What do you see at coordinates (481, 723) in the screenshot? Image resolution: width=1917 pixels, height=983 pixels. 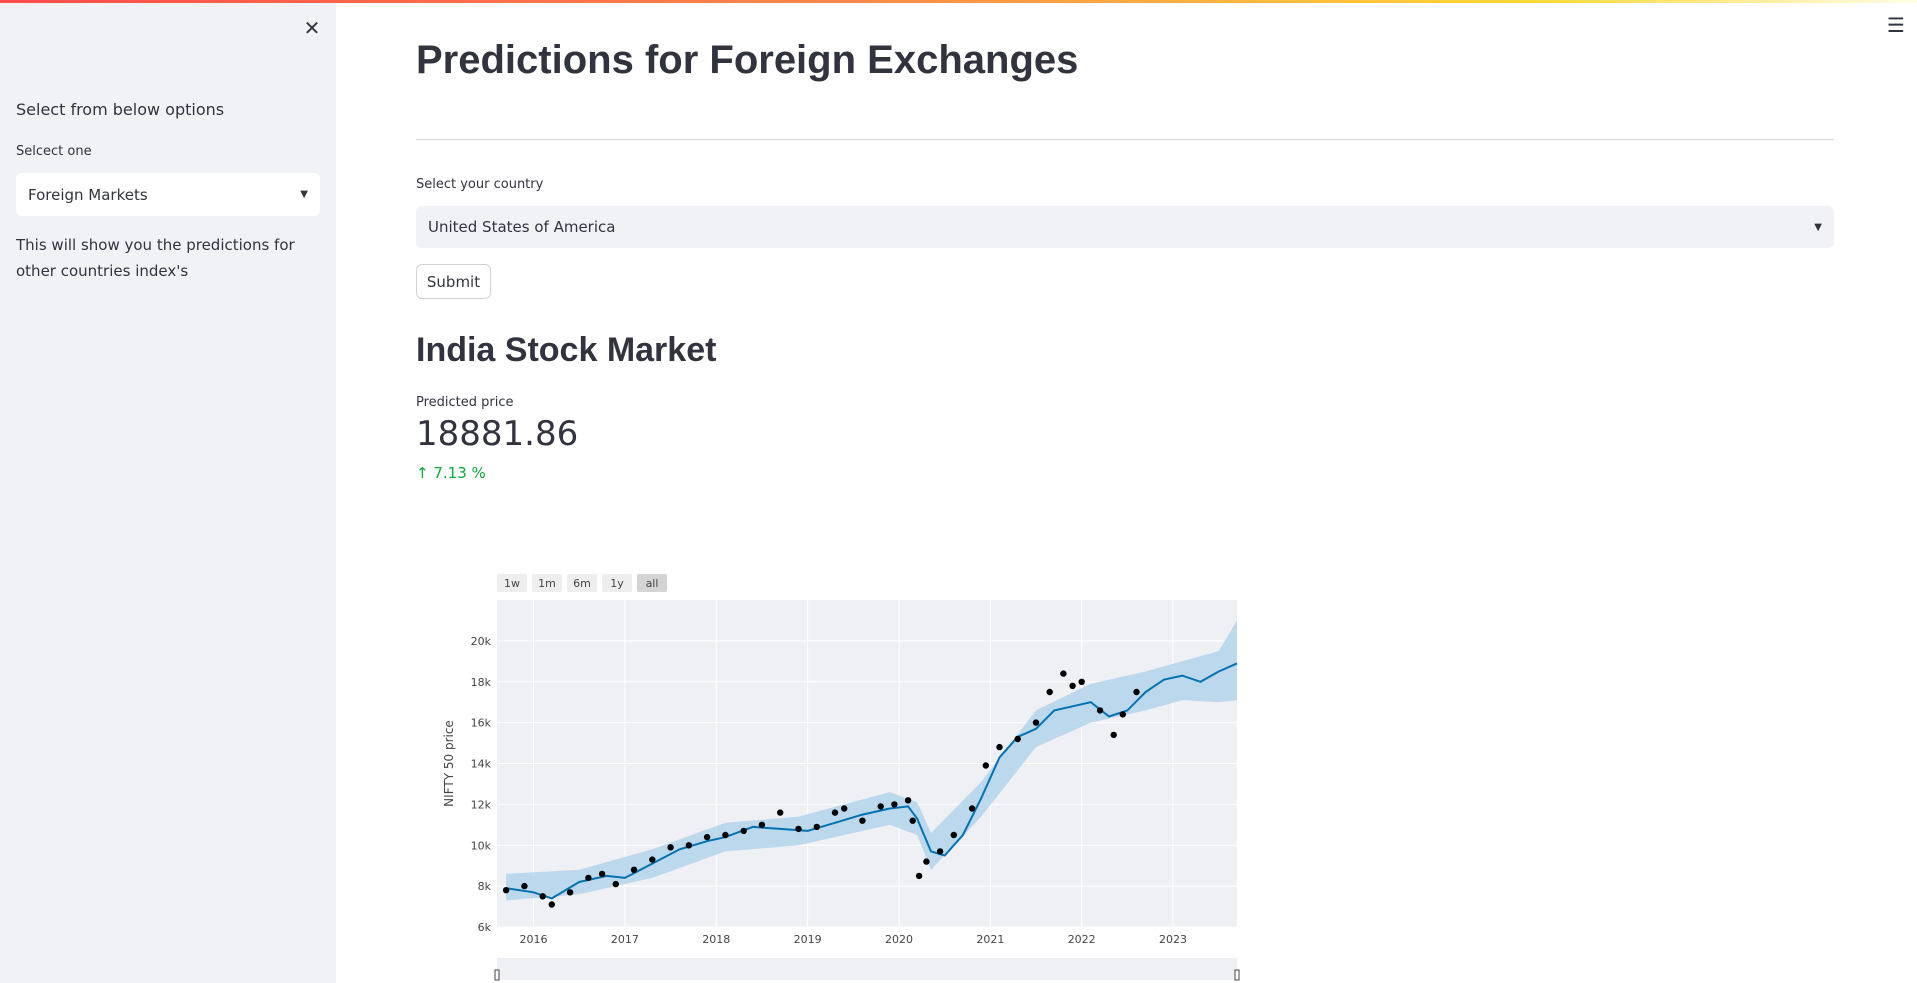 I see `y-tick-label: 16k` at bounding box center [481, 723].